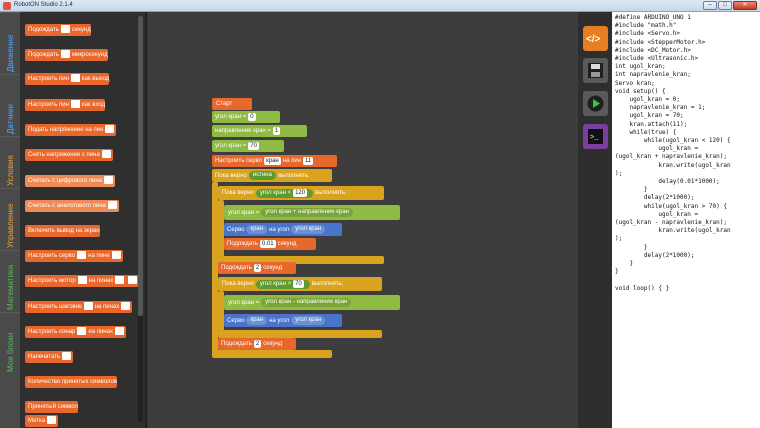 This screenshot has height=428, width=760. What do you see at coordinates (52, 332) in the screenshot?
I see `palette-block-label: Настроить сонар` at bounding box center [52, 332].